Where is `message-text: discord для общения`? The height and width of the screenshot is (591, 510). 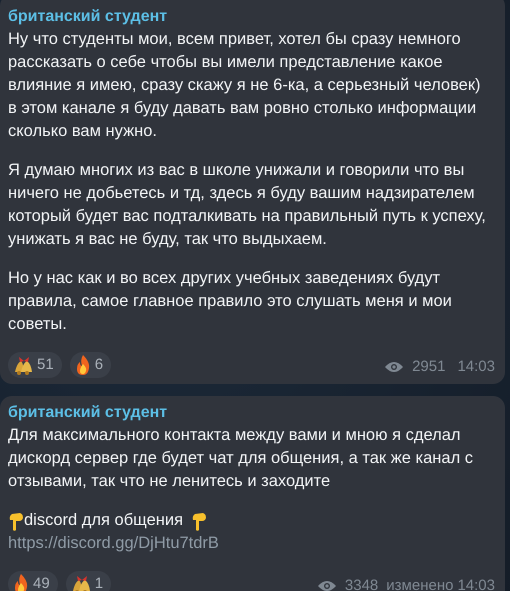
message-text: discord для общения is located at coordinates (104, 520).